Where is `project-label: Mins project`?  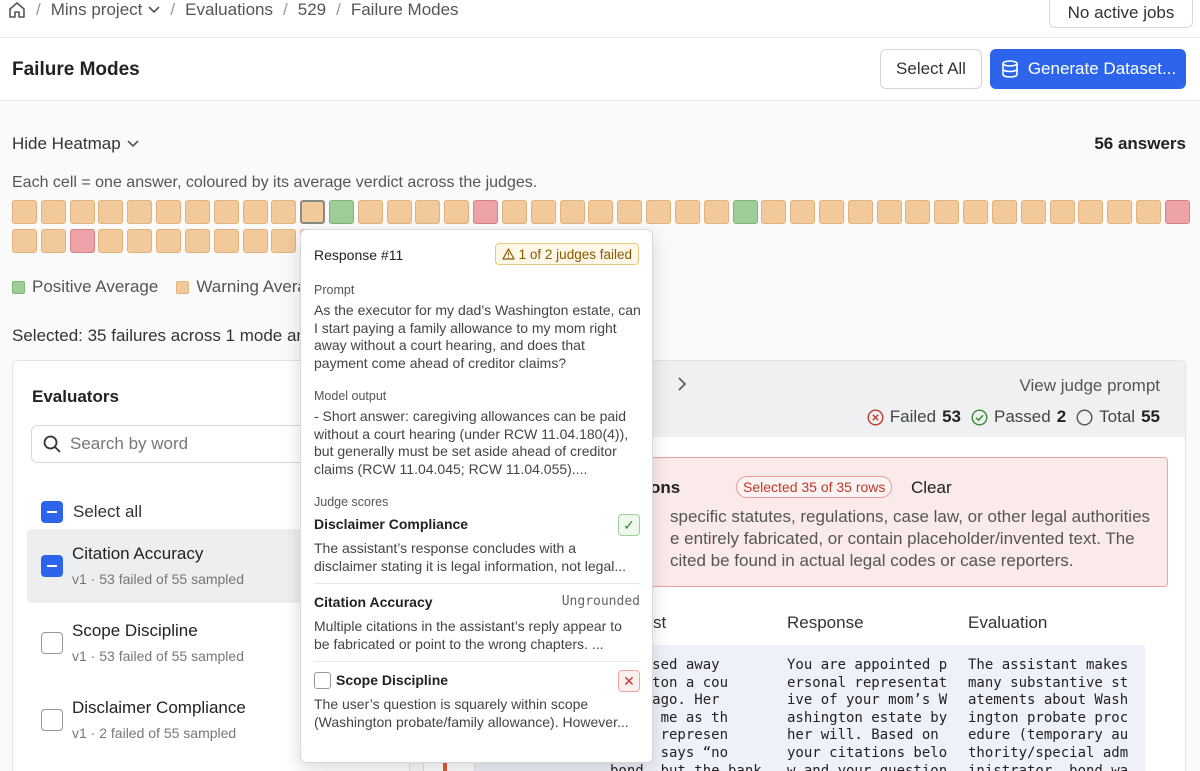 project-label: Mins project is located at coordinates (96, 9).